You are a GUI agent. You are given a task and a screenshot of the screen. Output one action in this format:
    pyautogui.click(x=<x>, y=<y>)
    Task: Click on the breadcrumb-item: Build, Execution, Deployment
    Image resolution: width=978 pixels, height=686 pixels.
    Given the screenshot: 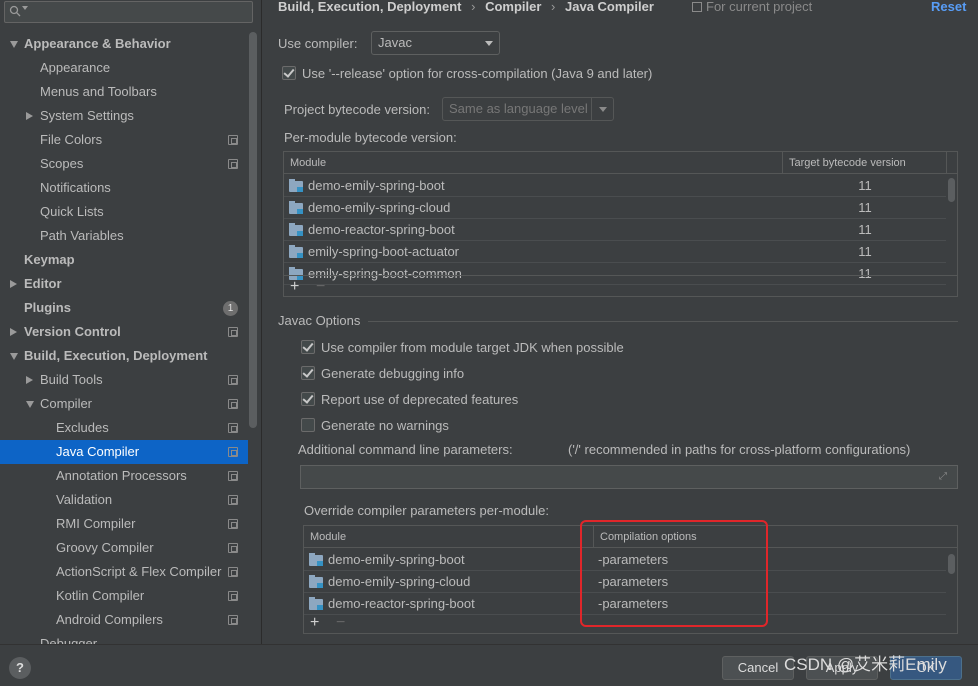 What is the action you would take?
    pyautogui.click(x=369, y=7)
    